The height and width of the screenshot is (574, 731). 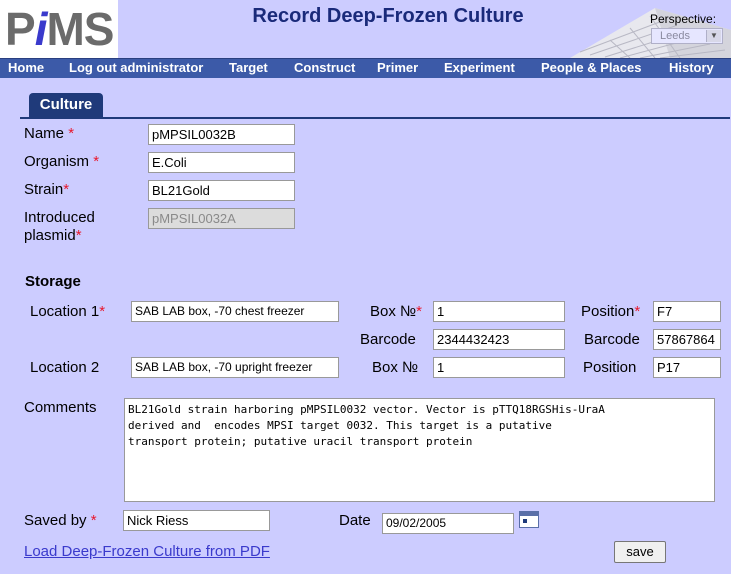 What do you see at coordinates (388, 16) in the screenshot?
I see `page-title: Record Deep-Frozen Culture` at bounding box center [388, 16].